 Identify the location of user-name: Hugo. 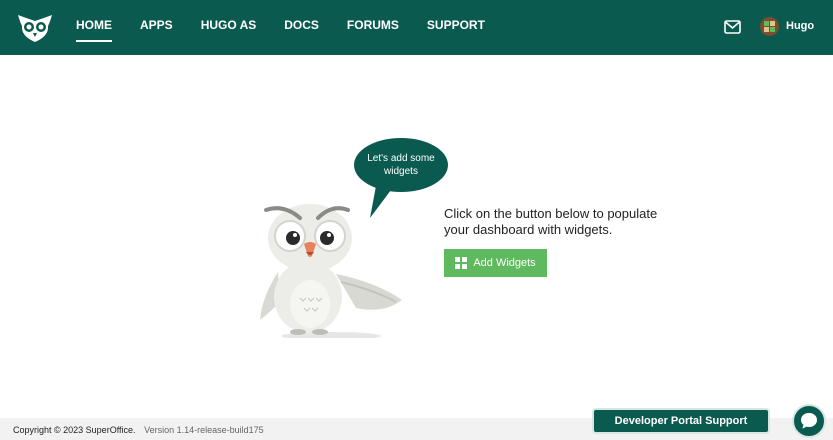
(800, 26).